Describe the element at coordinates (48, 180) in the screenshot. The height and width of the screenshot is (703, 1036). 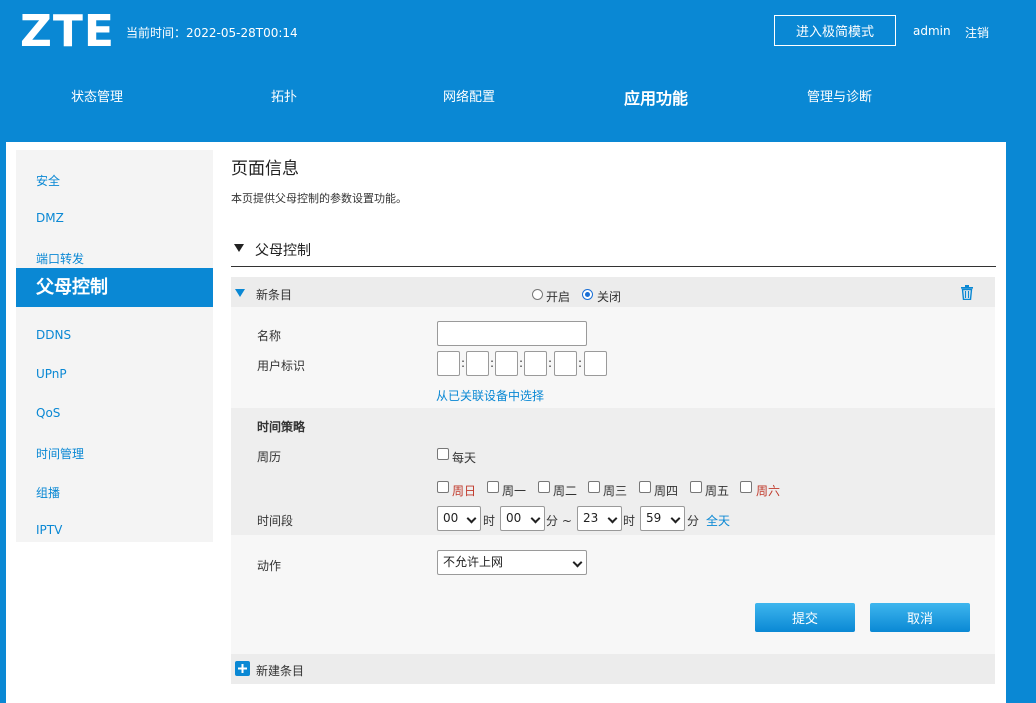
I see `sidebar-item-security: 安全` at that location.